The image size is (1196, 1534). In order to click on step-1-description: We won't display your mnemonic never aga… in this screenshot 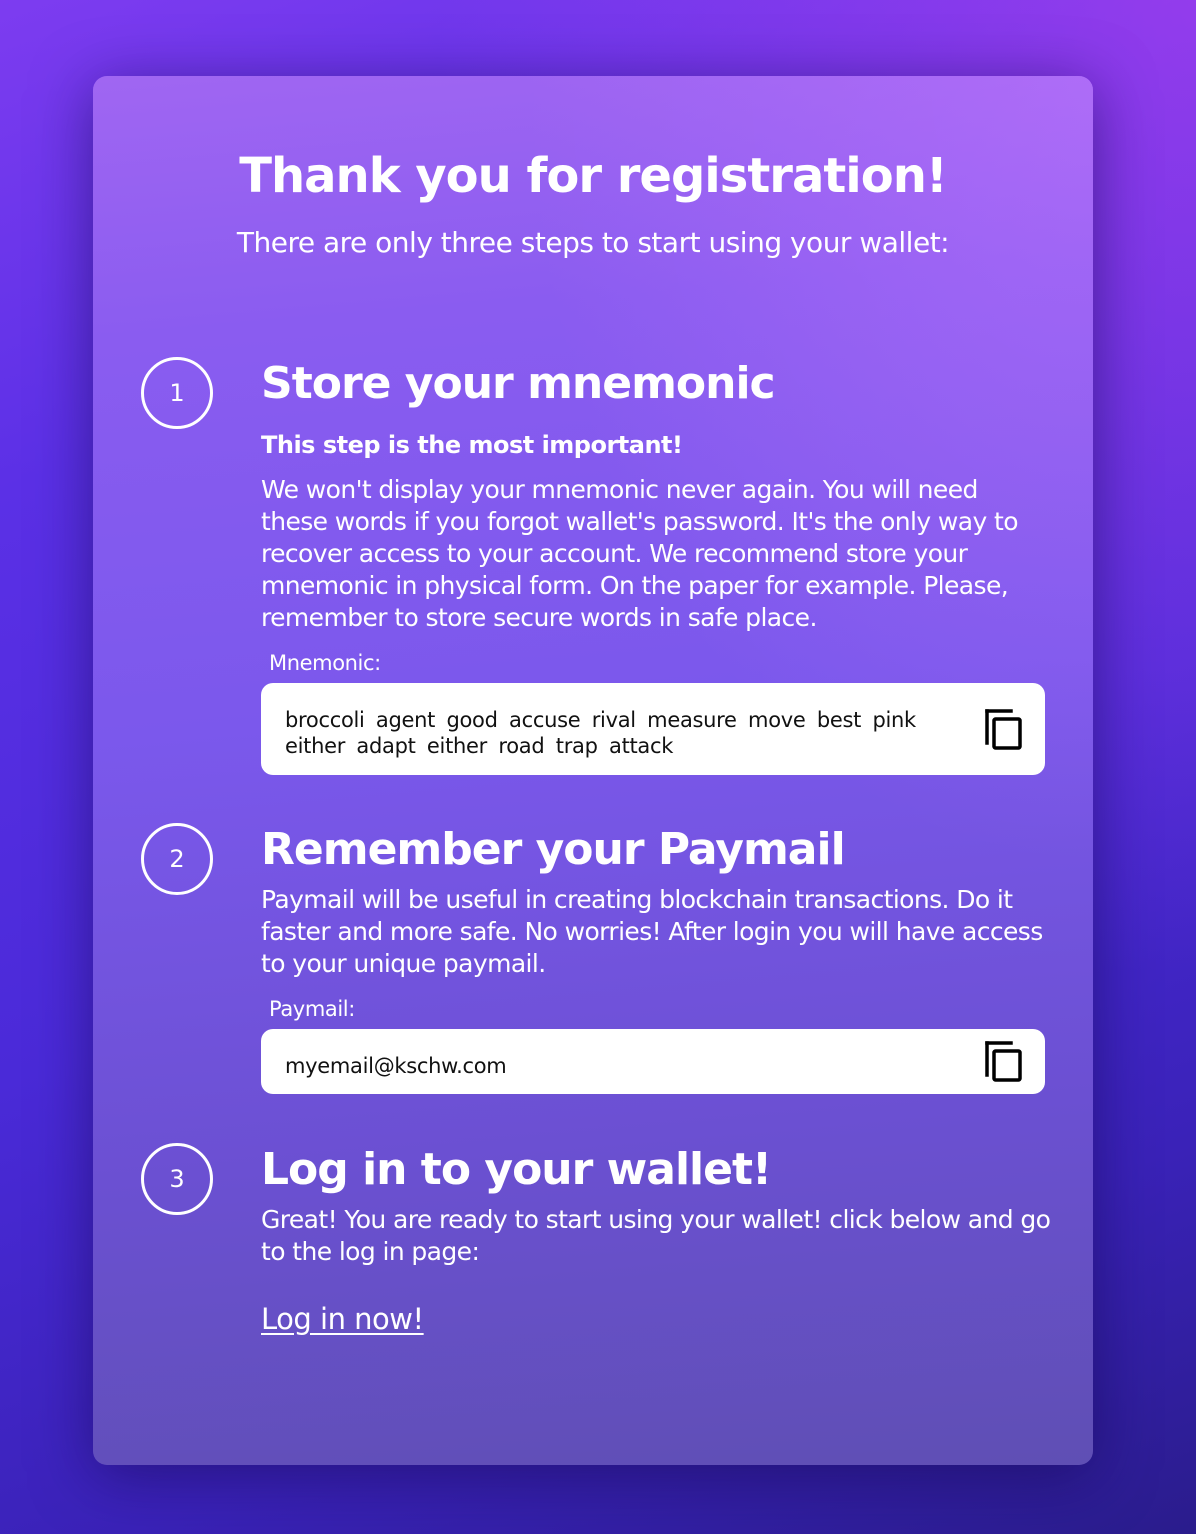, I will do `click(640, 553)`.